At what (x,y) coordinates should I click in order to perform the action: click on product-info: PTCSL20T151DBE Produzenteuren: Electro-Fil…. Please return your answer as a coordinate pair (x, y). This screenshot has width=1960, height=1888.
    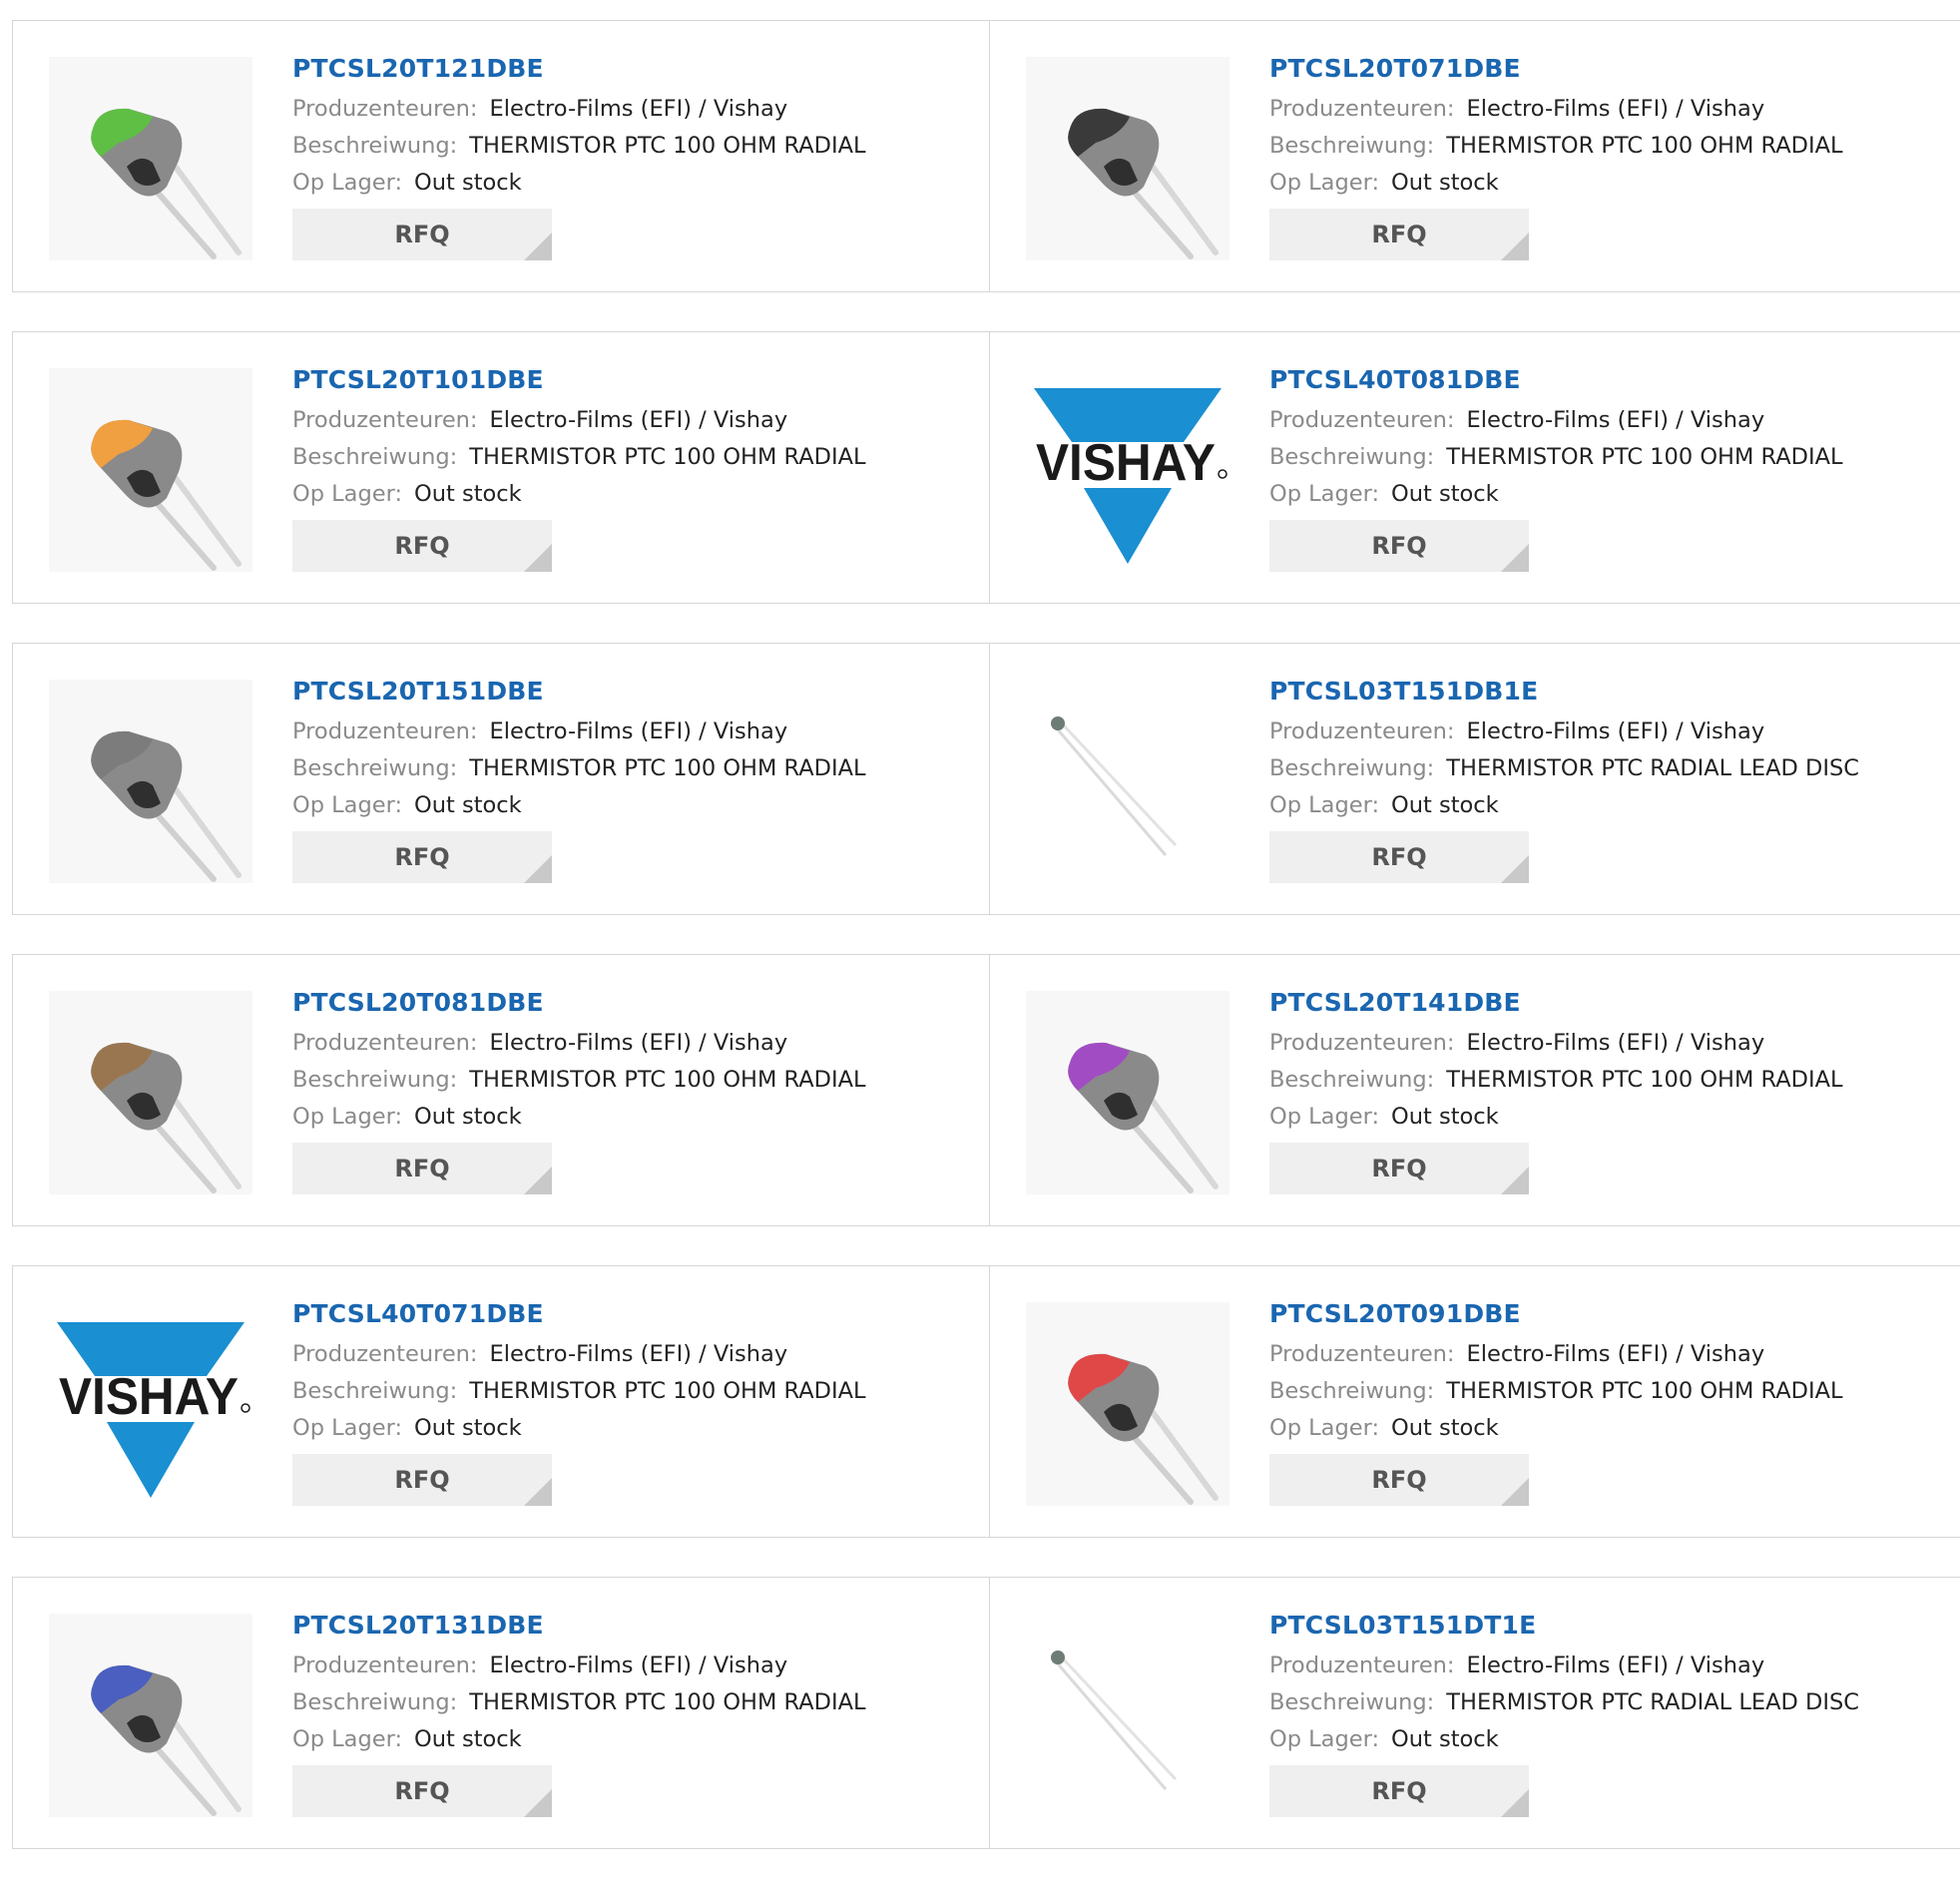
    Looking at the image, I should click on (579, 779).